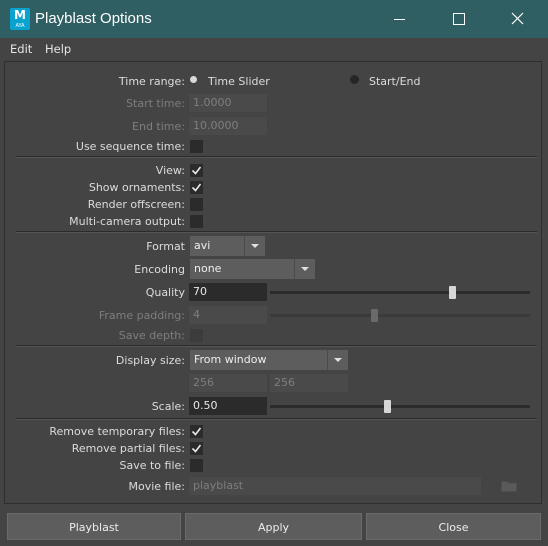 This screenshot has height=546, width=548. I want to click on remove-temp-files-label: Remove temporary files:, so click(117, 431).